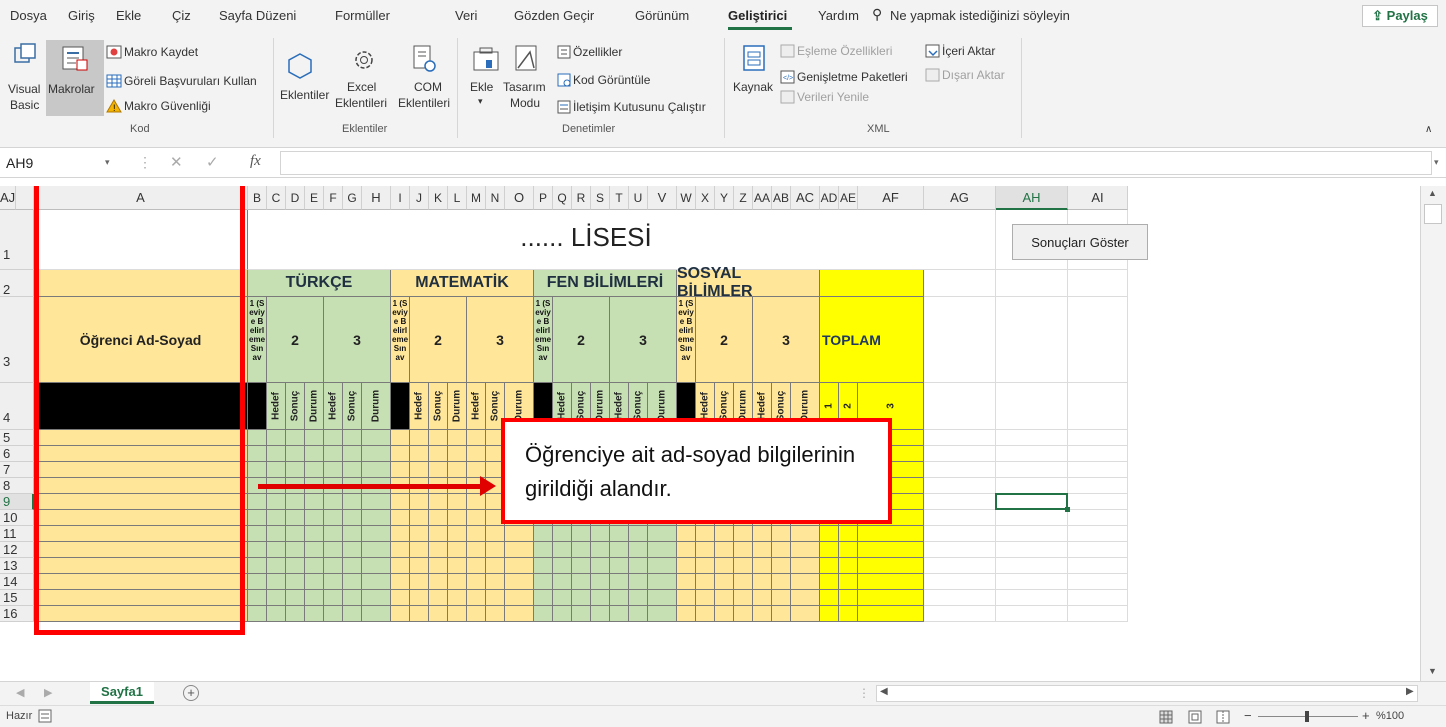  Describe the element at coordinates (581, 198) in the screenshot. I see `column-header-R: R` at that location.